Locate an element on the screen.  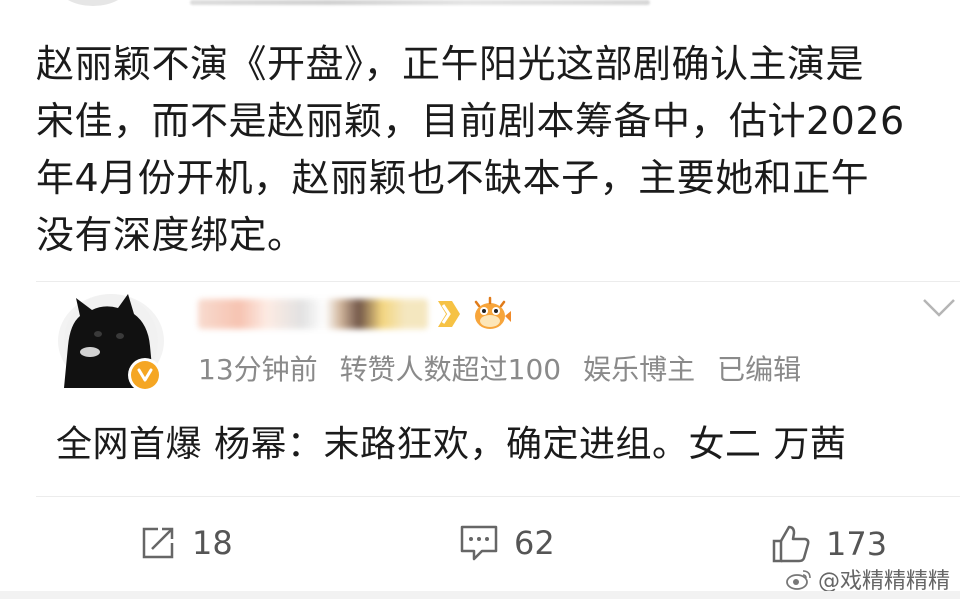
like-count: 173 is located at coordinates (857, 544).